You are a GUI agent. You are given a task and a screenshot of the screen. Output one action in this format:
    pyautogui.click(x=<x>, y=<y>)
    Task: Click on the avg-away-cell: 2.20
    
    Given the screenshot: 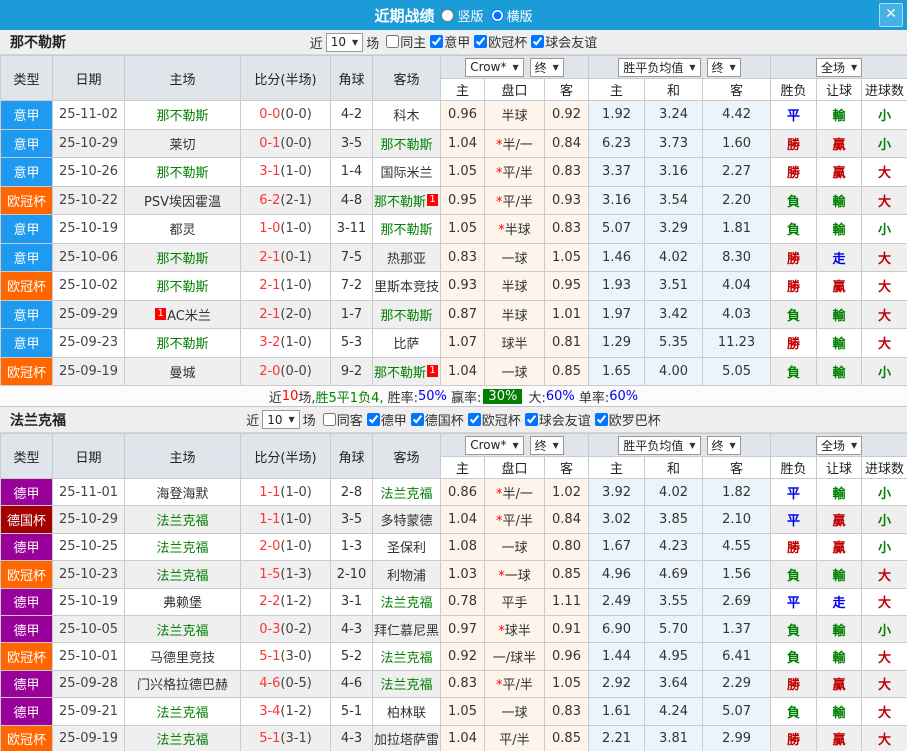 What is the action you would take?
    pyautogui.click(x=737, y=200)
    